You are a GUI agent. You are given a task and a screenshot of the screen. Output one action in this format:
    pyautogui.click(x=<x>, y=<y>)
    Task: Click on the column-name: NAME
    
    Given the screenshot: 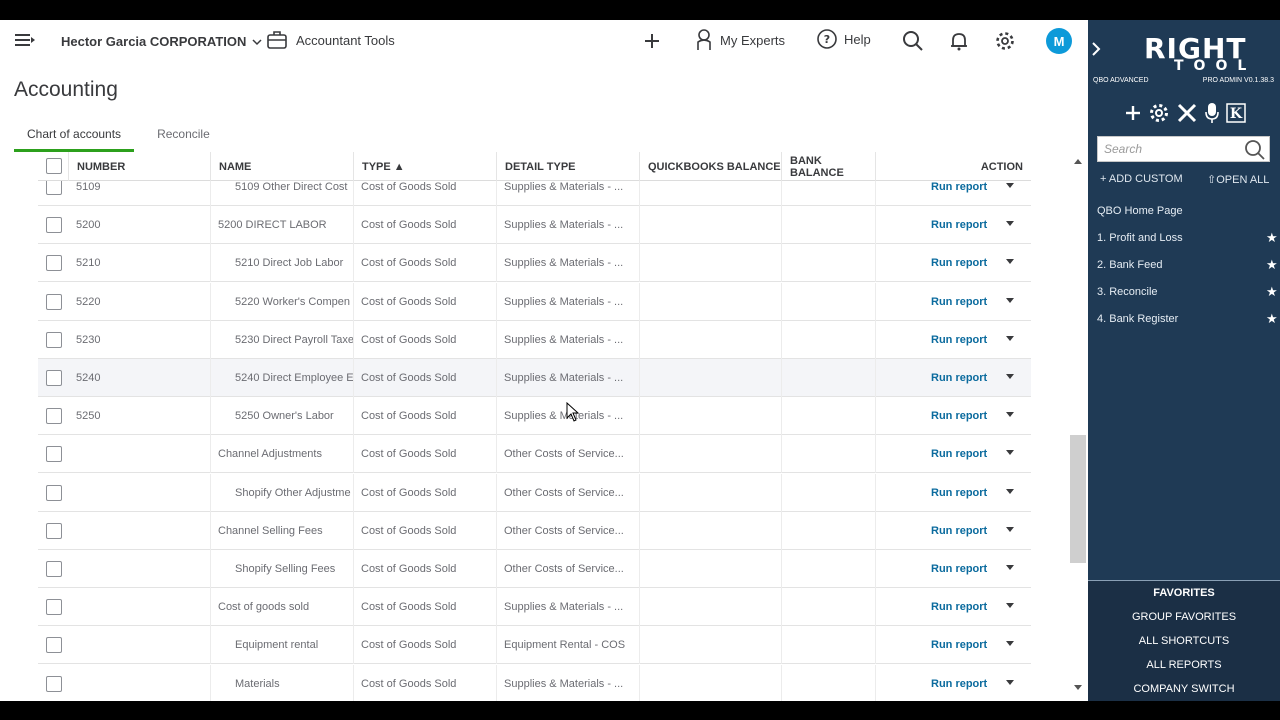 What is the action you would take?
    pyautogui.click(x=282, y=166)
    